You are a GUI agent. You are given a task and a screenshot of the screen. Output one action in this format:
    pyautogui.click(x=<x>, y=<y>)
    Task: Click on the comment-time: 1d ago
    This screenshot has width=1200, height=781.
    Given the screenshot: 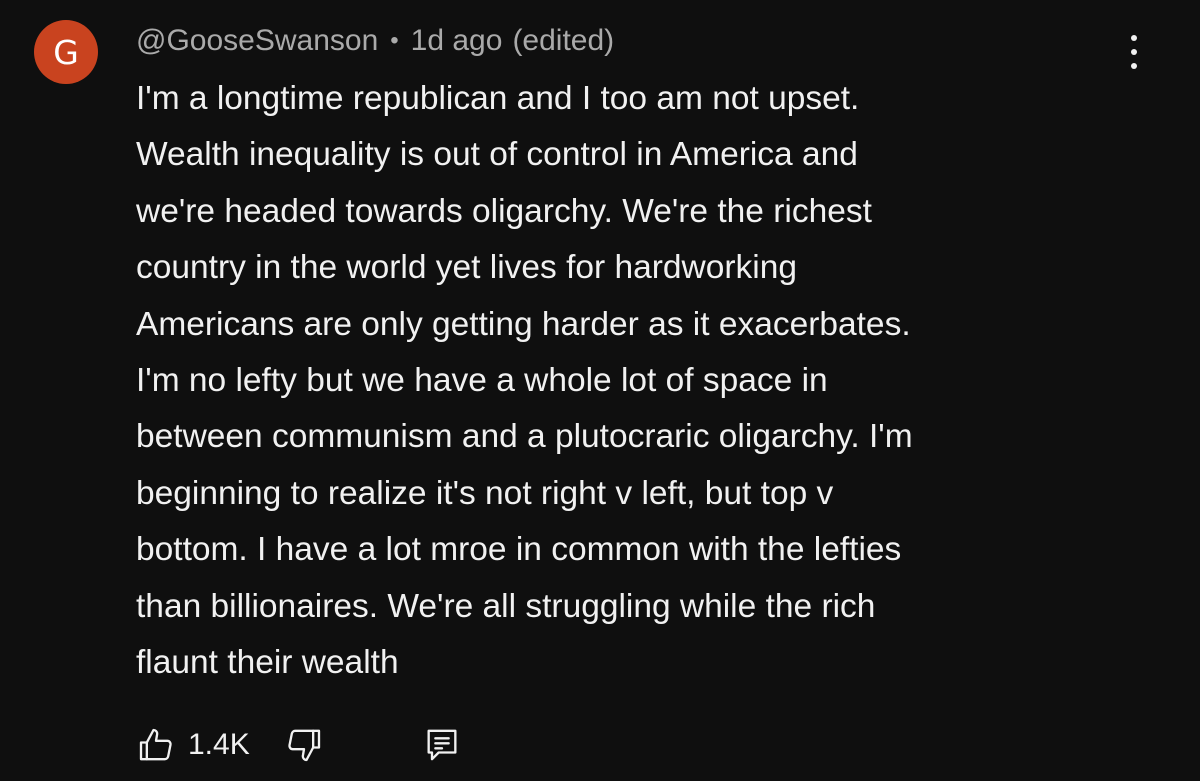 What is the action you would take?
    pyautogui.click(x=457, y=41)
    